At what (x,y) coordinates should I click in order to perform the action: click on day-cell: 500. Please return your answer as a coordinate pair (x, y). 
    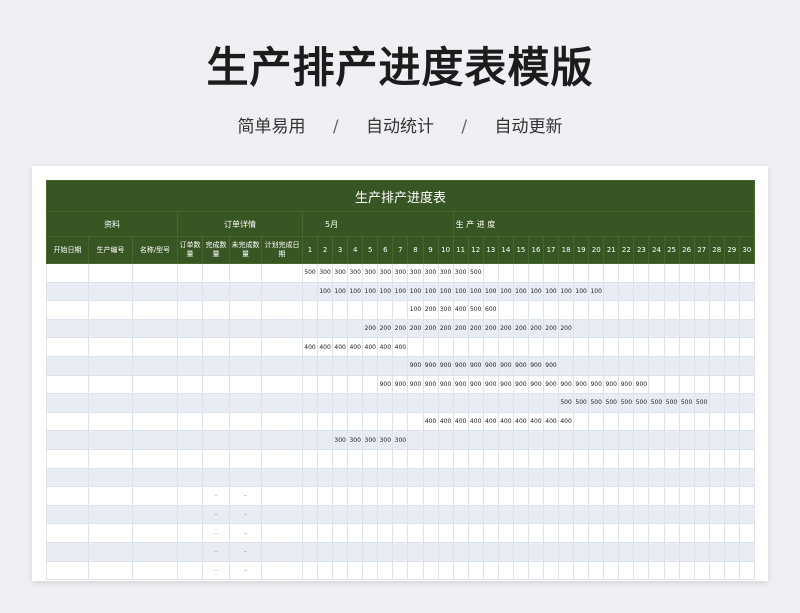
    Looking at the image, I should click on (656, 403).